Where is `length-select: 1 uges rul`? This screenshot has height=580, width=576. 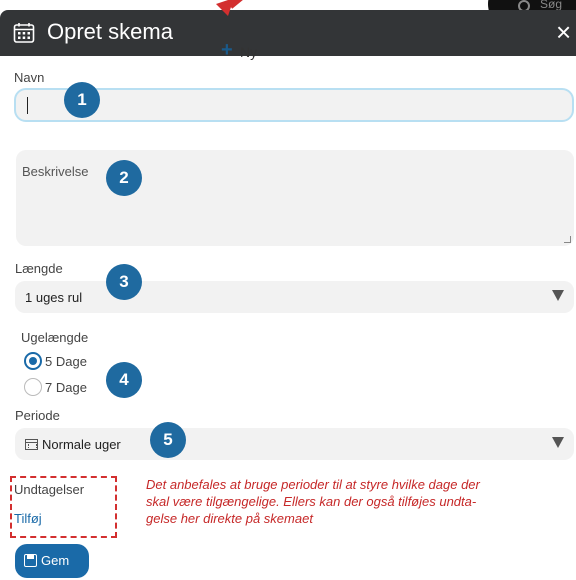 length-select: 1 uges rul is located at coordinates (294, 297).